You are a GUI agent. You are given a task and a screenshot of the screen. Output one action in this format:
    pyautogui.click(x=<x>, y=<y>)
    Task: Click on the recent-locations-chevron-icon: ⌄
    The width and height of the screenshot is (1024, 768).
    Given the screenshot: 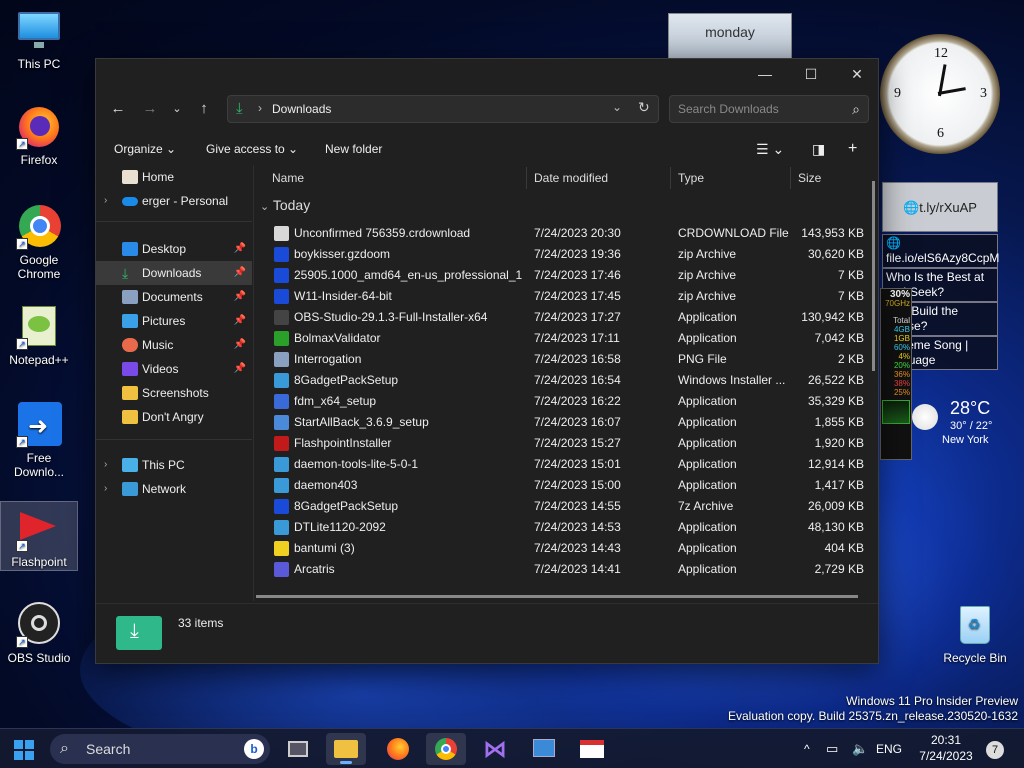 What is the action you would take?
    pyautogui.click(x=177, y=109)
    